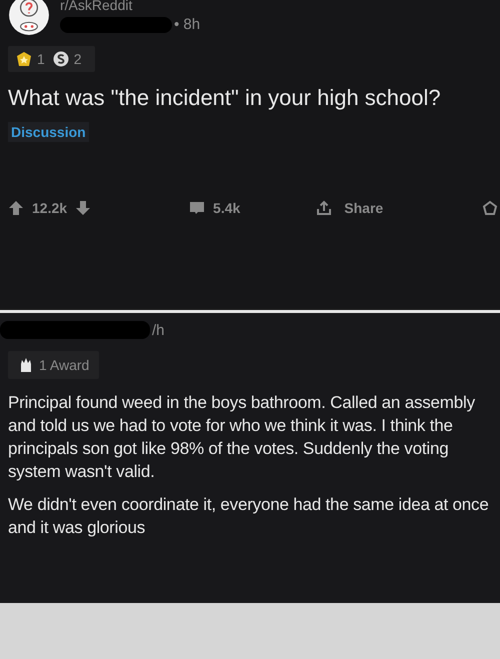 The width and height of the screenshot is (500, 659). Describe the element at coordinates (54, 365) in the screenshot. I see `awards-badge: 1 Award` at that location.